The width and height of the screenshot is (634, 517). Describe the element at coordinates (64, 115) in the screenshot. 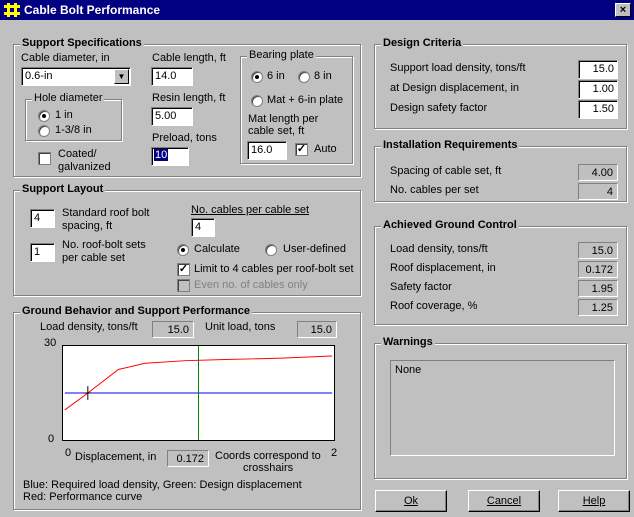

I see `hole-1in-label: 1 in` at that location.